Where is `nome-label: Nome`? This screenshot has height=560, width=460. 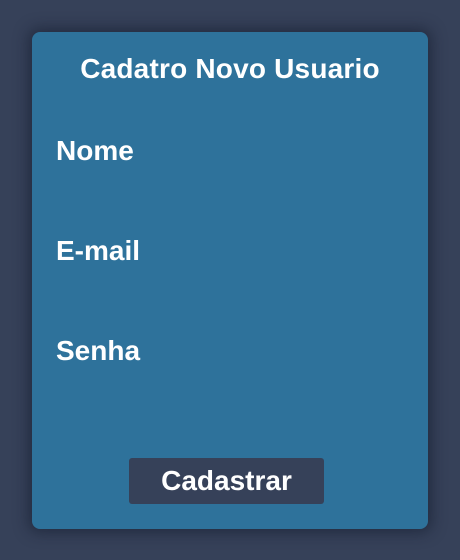 nome-label: Nome is located at coordinates (95, 150).